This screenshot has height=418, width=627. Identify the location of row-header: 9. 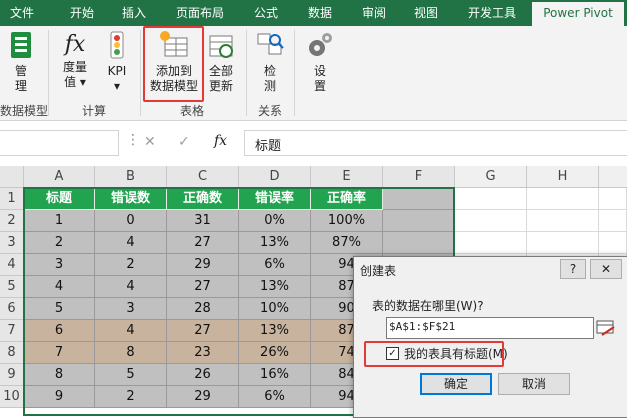
(12, 375).